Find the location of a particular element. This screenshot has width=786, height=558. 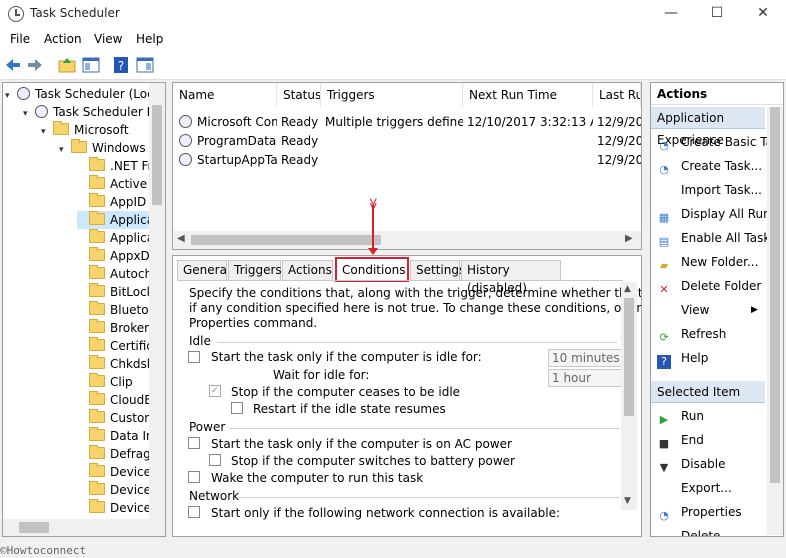

actions-vertical-scrollbar is located at coordinates (775, 321).